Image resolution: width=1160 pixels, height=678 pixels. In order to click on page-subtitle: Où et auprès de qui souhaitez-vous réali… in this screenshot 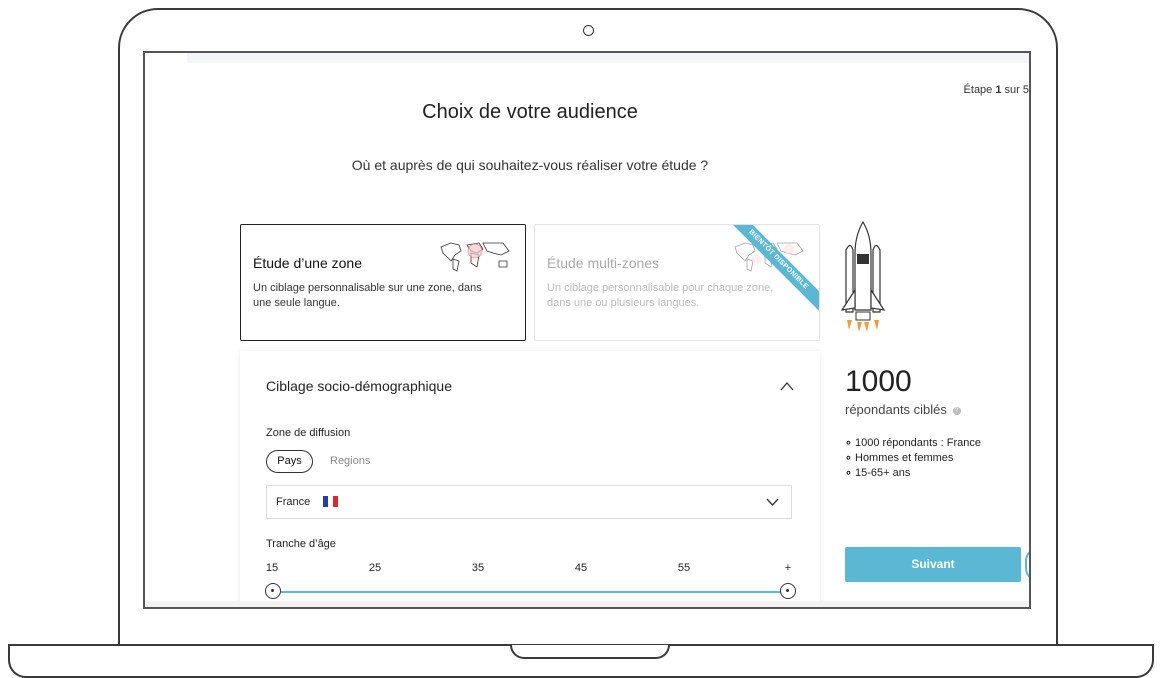, I will do `click(530, 165)`.